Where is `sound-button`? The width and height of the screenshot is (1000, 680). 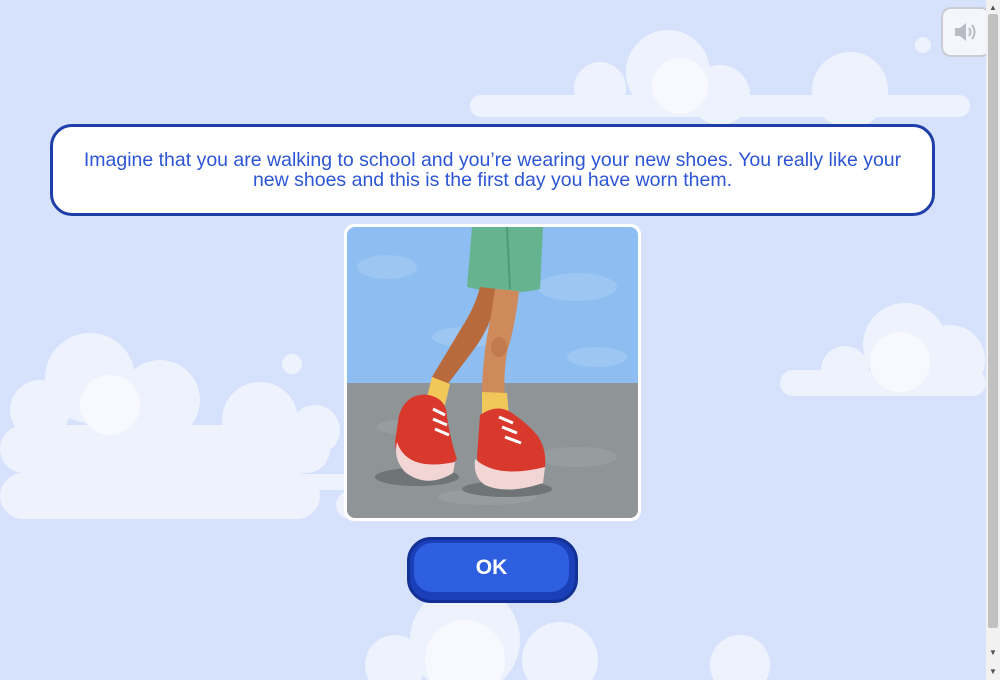 sound-button is located at coordinates (963, 32).